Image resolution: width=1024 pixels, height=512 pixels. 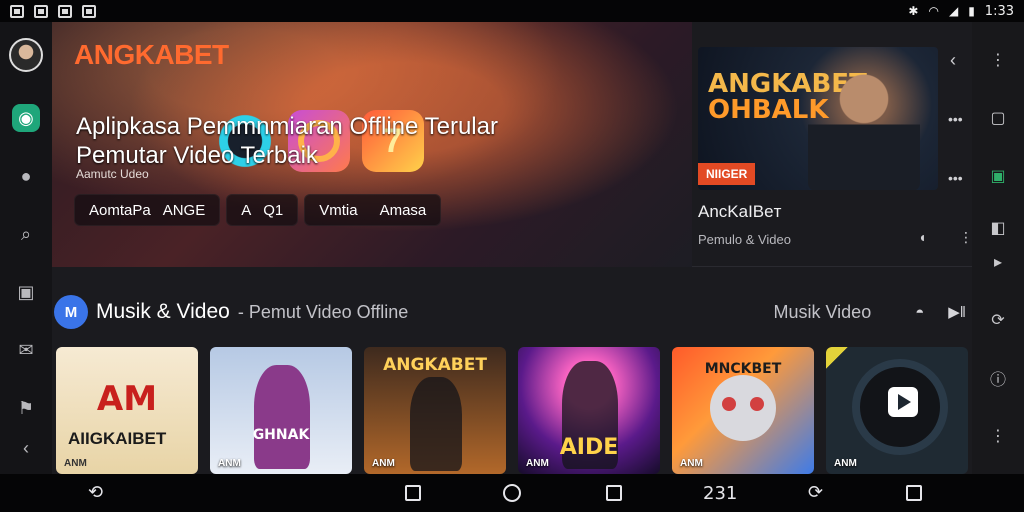 What do you see at coordinates (26, 448) in the screenshot?
I see `back-icon: ‹` at bounding box center [26, 448].